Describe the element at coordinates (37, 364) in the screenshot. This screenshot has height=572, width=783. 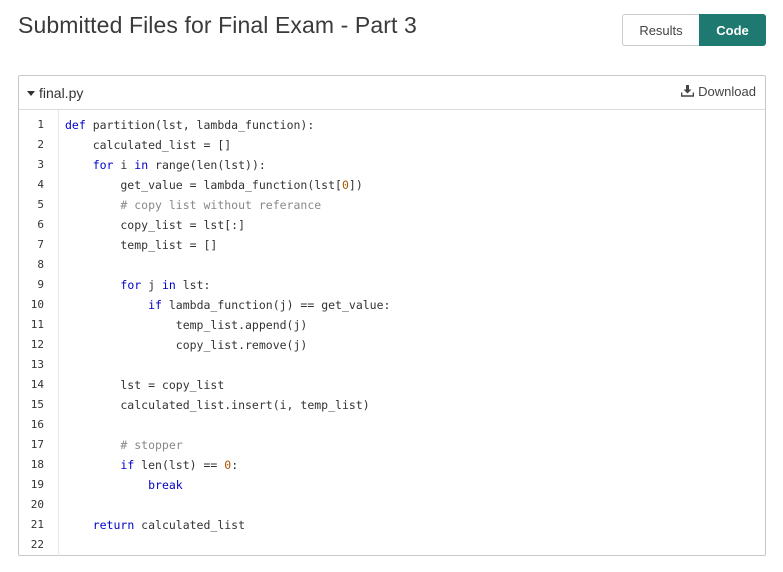
I see `line-number: 13` at that location.